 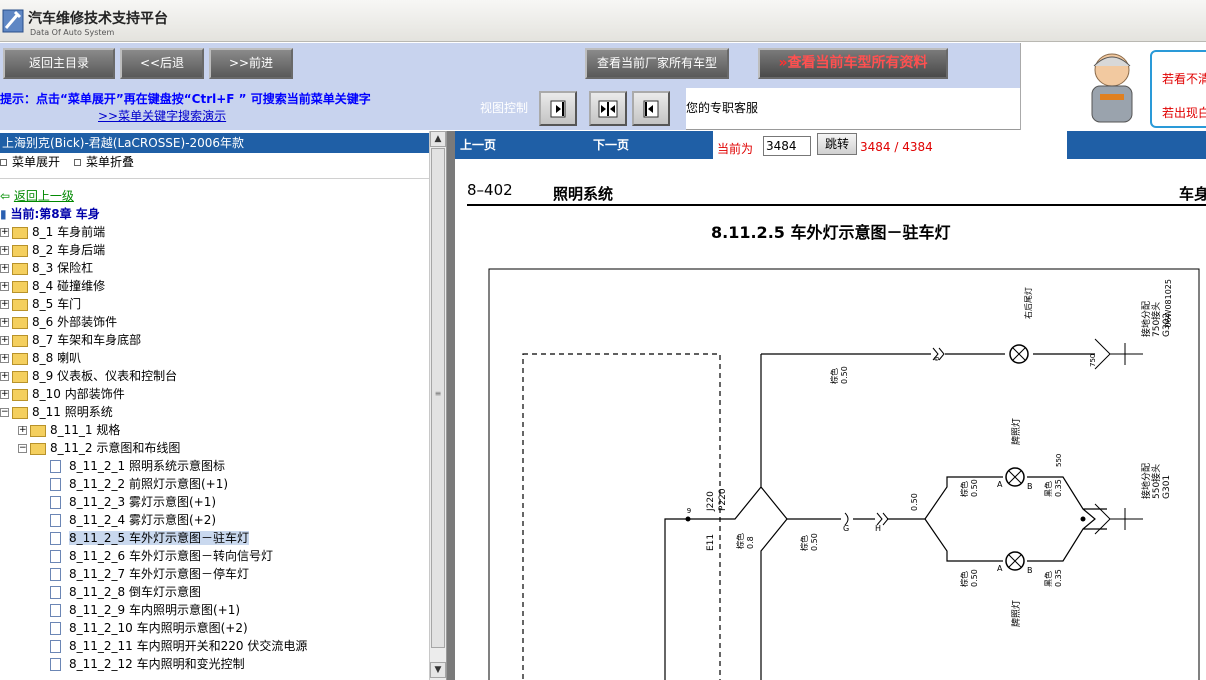 What do you see at coordinates (558, 108) in the screenshot?
I see `view-expand-right-button` at bounding box center [558, 108].